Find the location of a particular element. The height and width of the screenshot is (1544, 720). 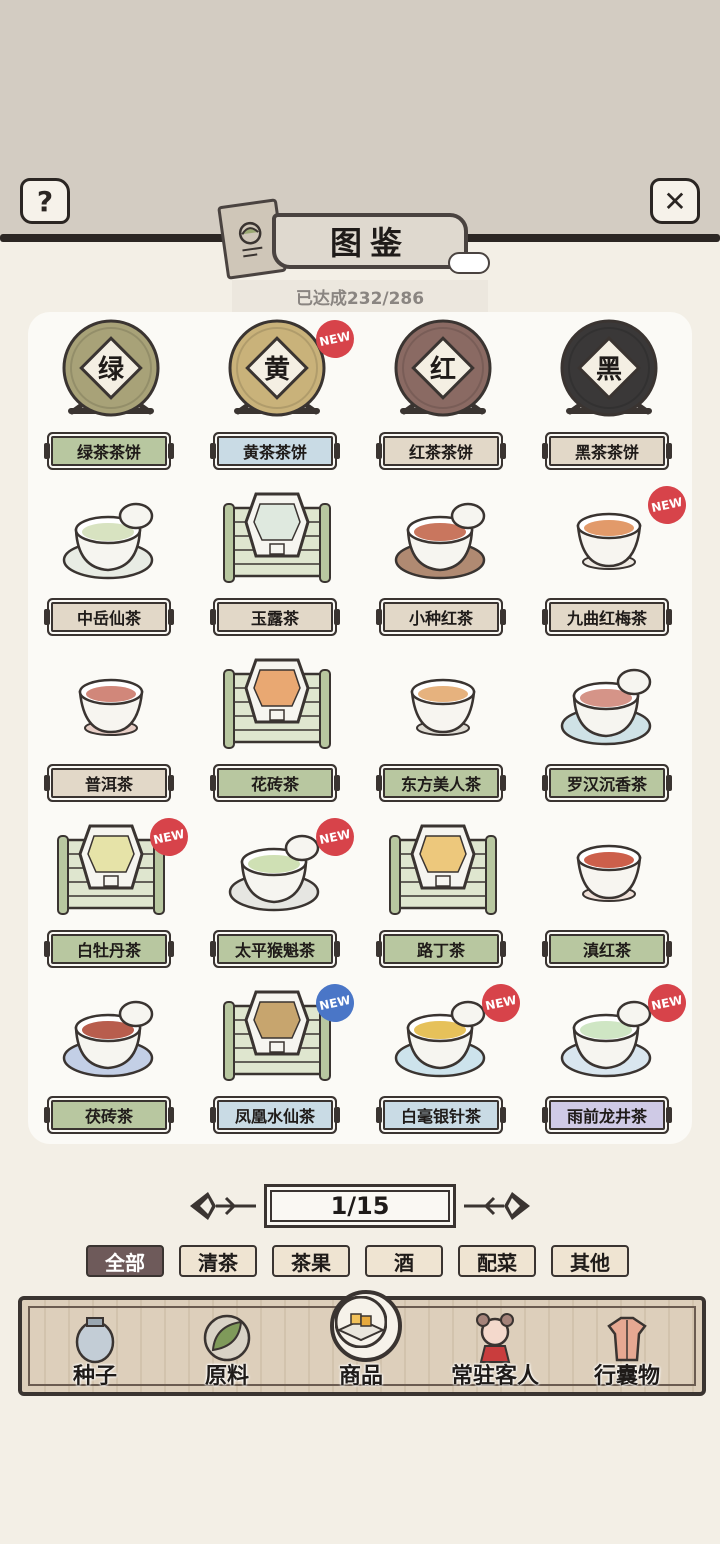

category-filters: 全部 清茶 茶果酒配菜 其他 is located at coordinates (360, 1262).